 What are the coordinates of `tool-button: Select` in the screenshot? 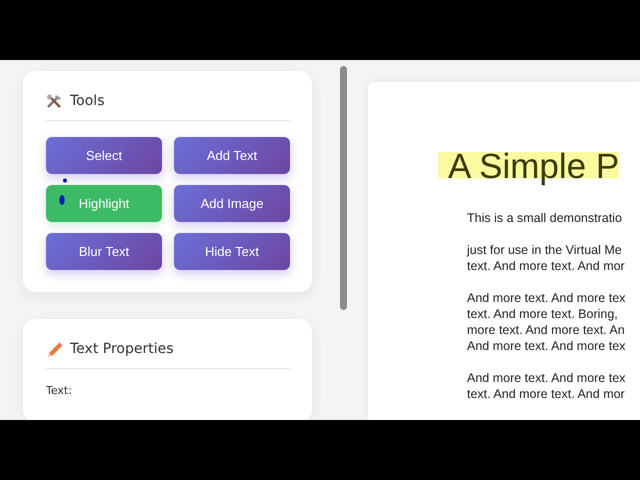 It's located at (104, 155).